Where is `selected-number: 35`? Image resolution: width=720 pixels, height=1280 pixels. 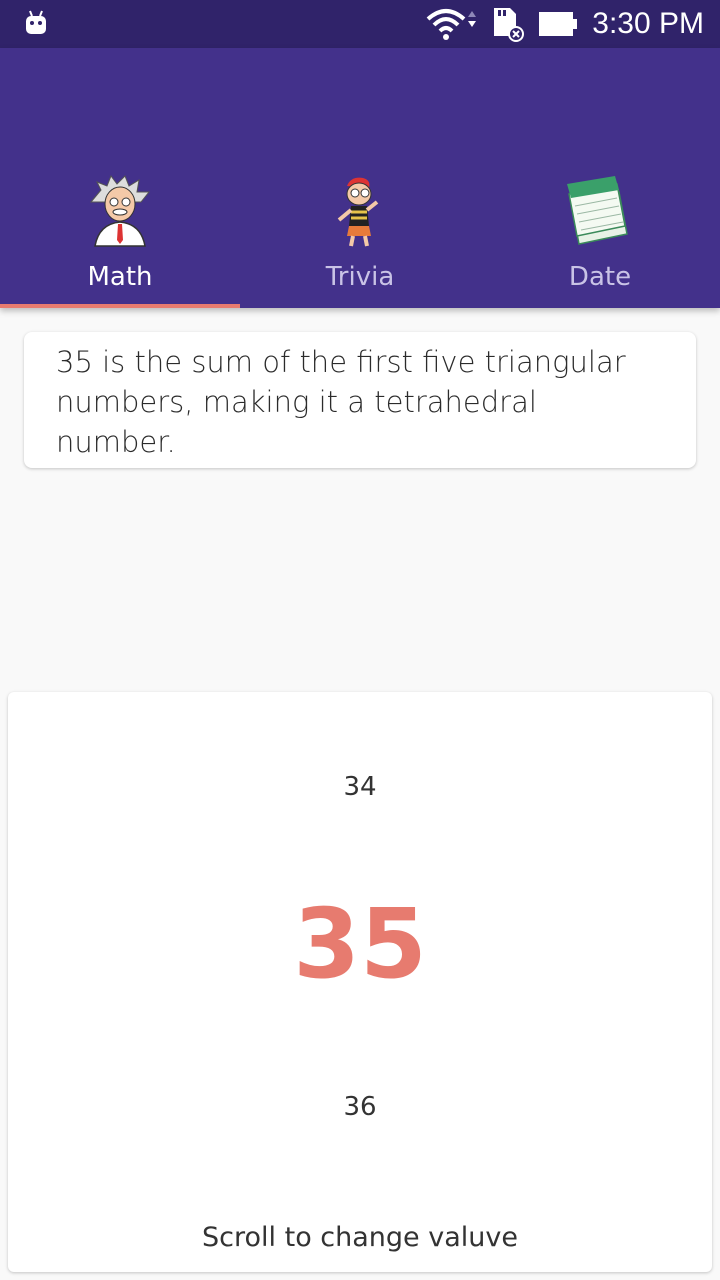 selected-number: 35 is located at coordinates (360, 944).